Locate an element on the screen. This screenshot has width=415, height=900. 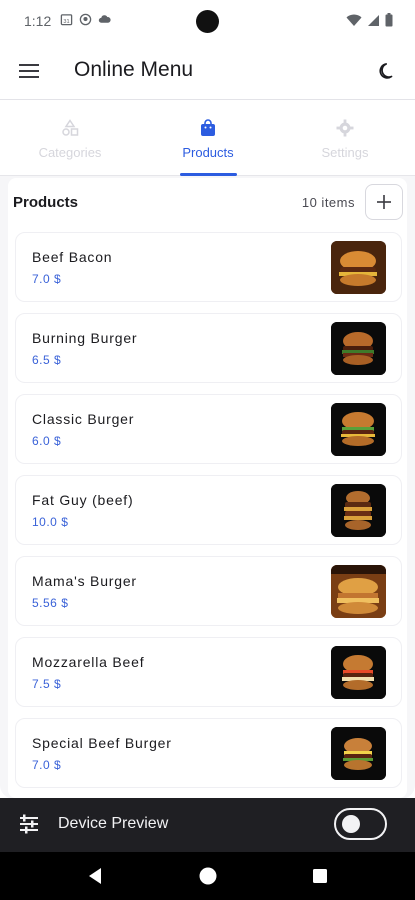
product-price: 6.0 $ is located at coordinates (47, 441).